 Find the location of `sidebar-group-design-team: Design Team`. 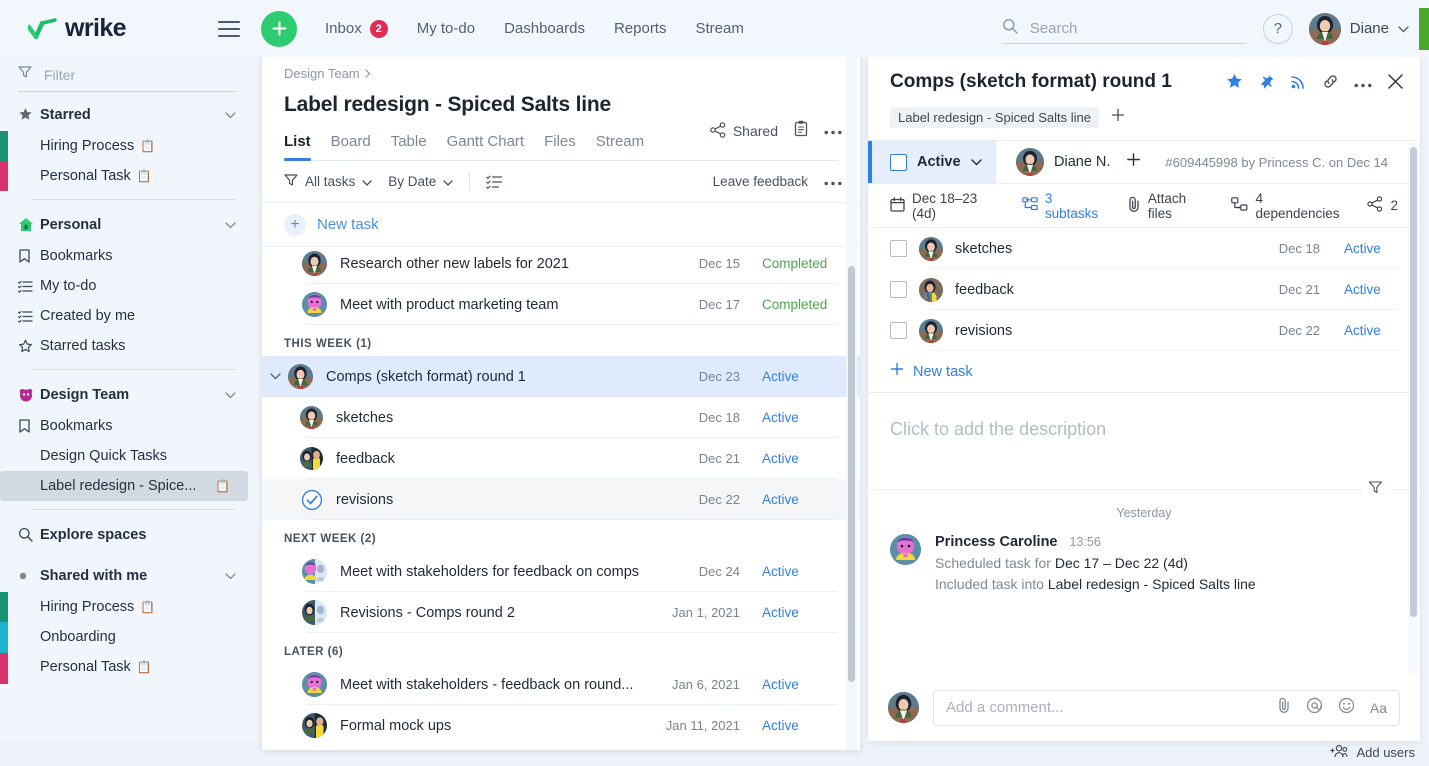

sidebar-group-design-team: Design Team is located at coordinates (125, 394).